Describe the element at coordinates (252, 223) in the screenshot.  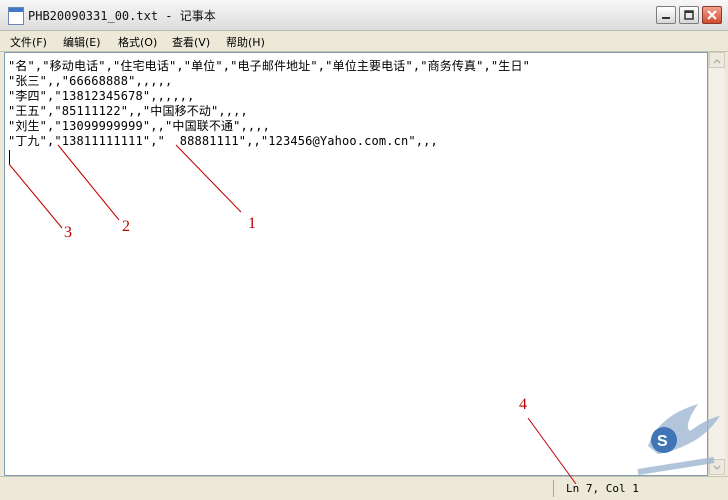
I see `annotation-number-1: 1` at that location.